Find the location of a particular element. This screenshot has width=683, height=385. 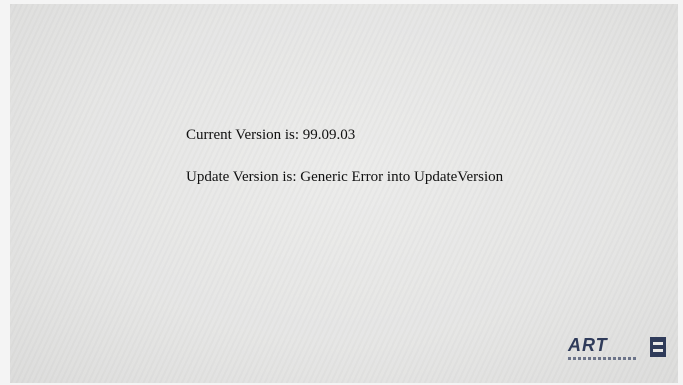

brand-logo-mark: ART is located at coordinates (588, 345).